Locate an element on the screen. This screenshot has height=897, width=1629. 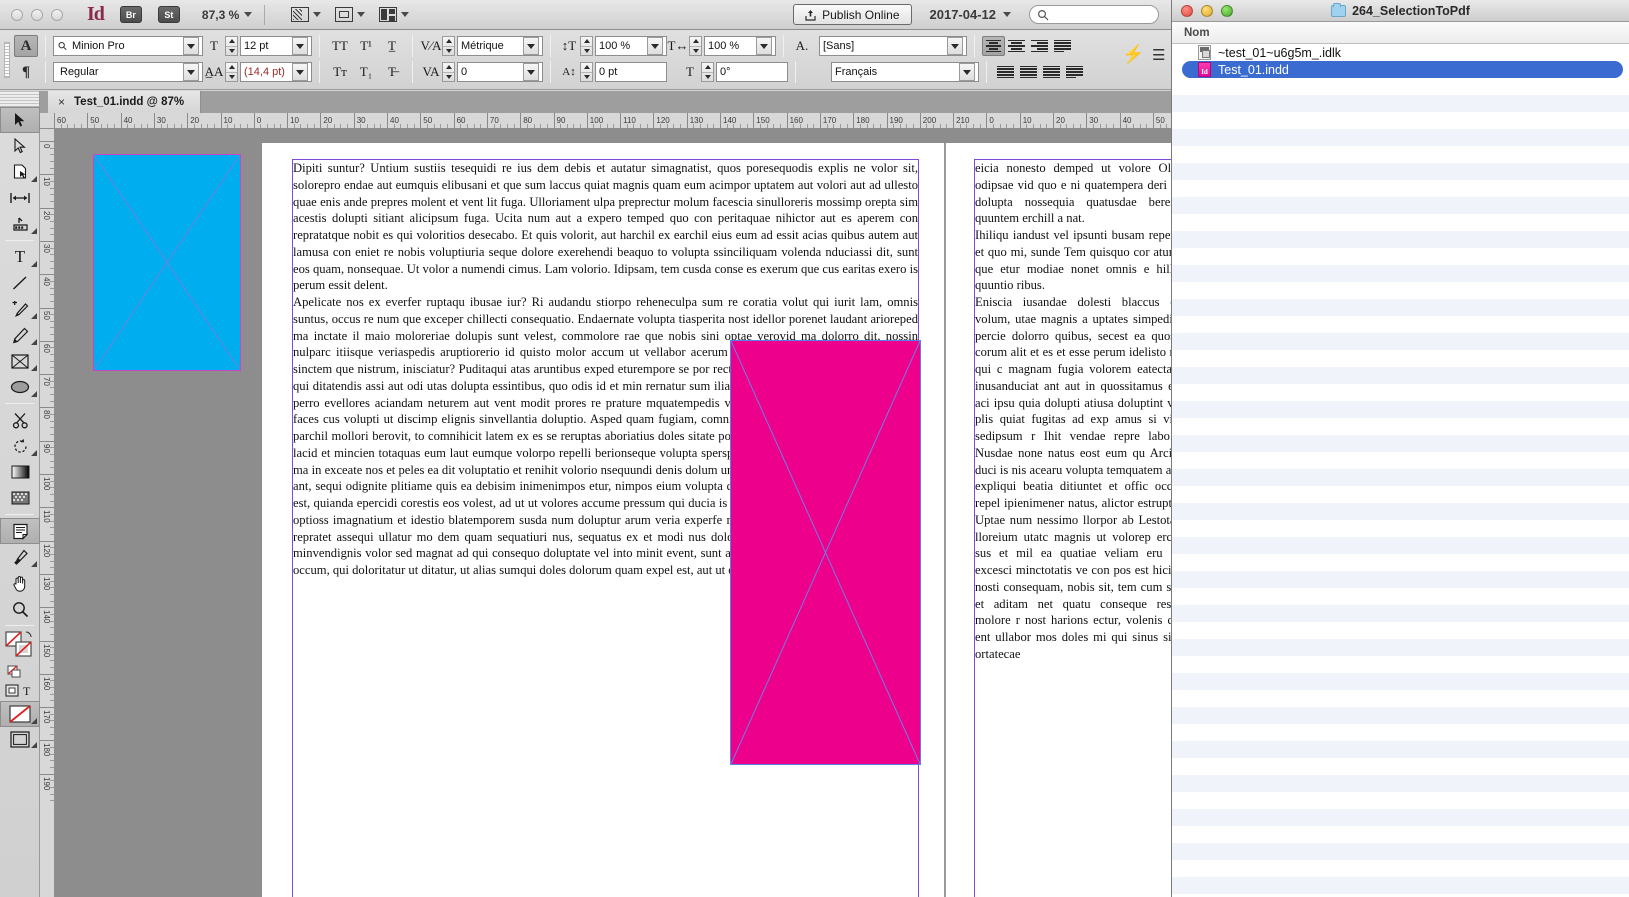
zoom-level-control: 87,3 % is located at coordinates (227, 15).